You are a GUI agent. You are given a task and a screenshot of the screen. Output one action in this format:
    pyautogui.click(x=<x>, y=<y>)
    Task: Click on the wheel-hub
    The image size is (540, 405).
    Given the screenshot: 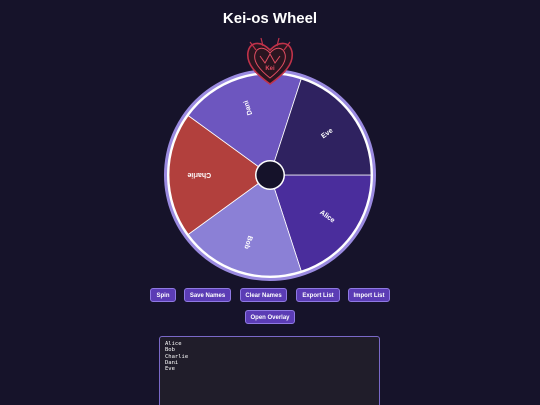 What is the action you would take?
    pyautogui.click(x=270, y=175)
    